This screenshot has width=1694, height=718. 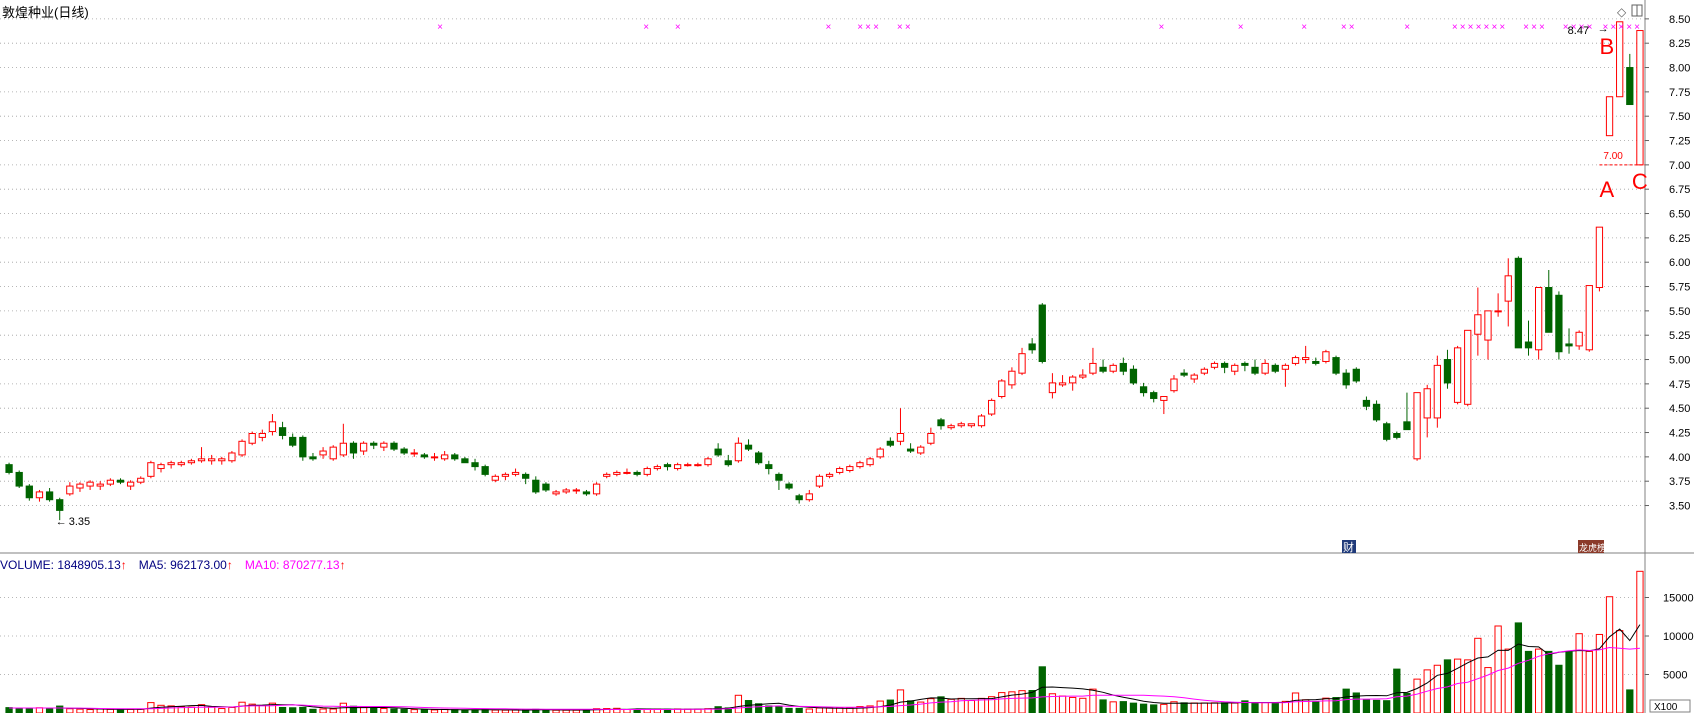 I want to click on price-tick-label: 5.50, so click(x=1679, y=312).